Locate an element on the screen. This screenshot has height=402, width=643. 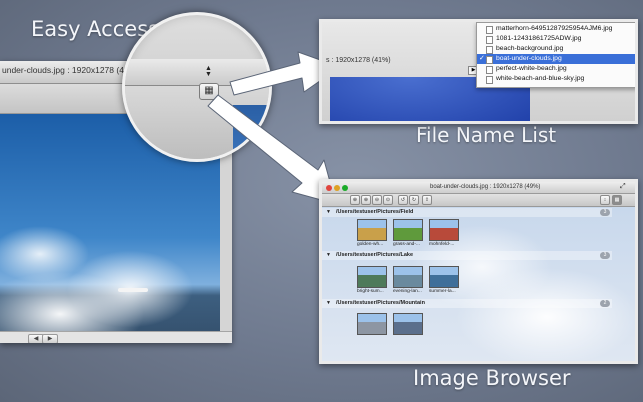
share-icon: ⇪ is located at coordinates (427, 200).